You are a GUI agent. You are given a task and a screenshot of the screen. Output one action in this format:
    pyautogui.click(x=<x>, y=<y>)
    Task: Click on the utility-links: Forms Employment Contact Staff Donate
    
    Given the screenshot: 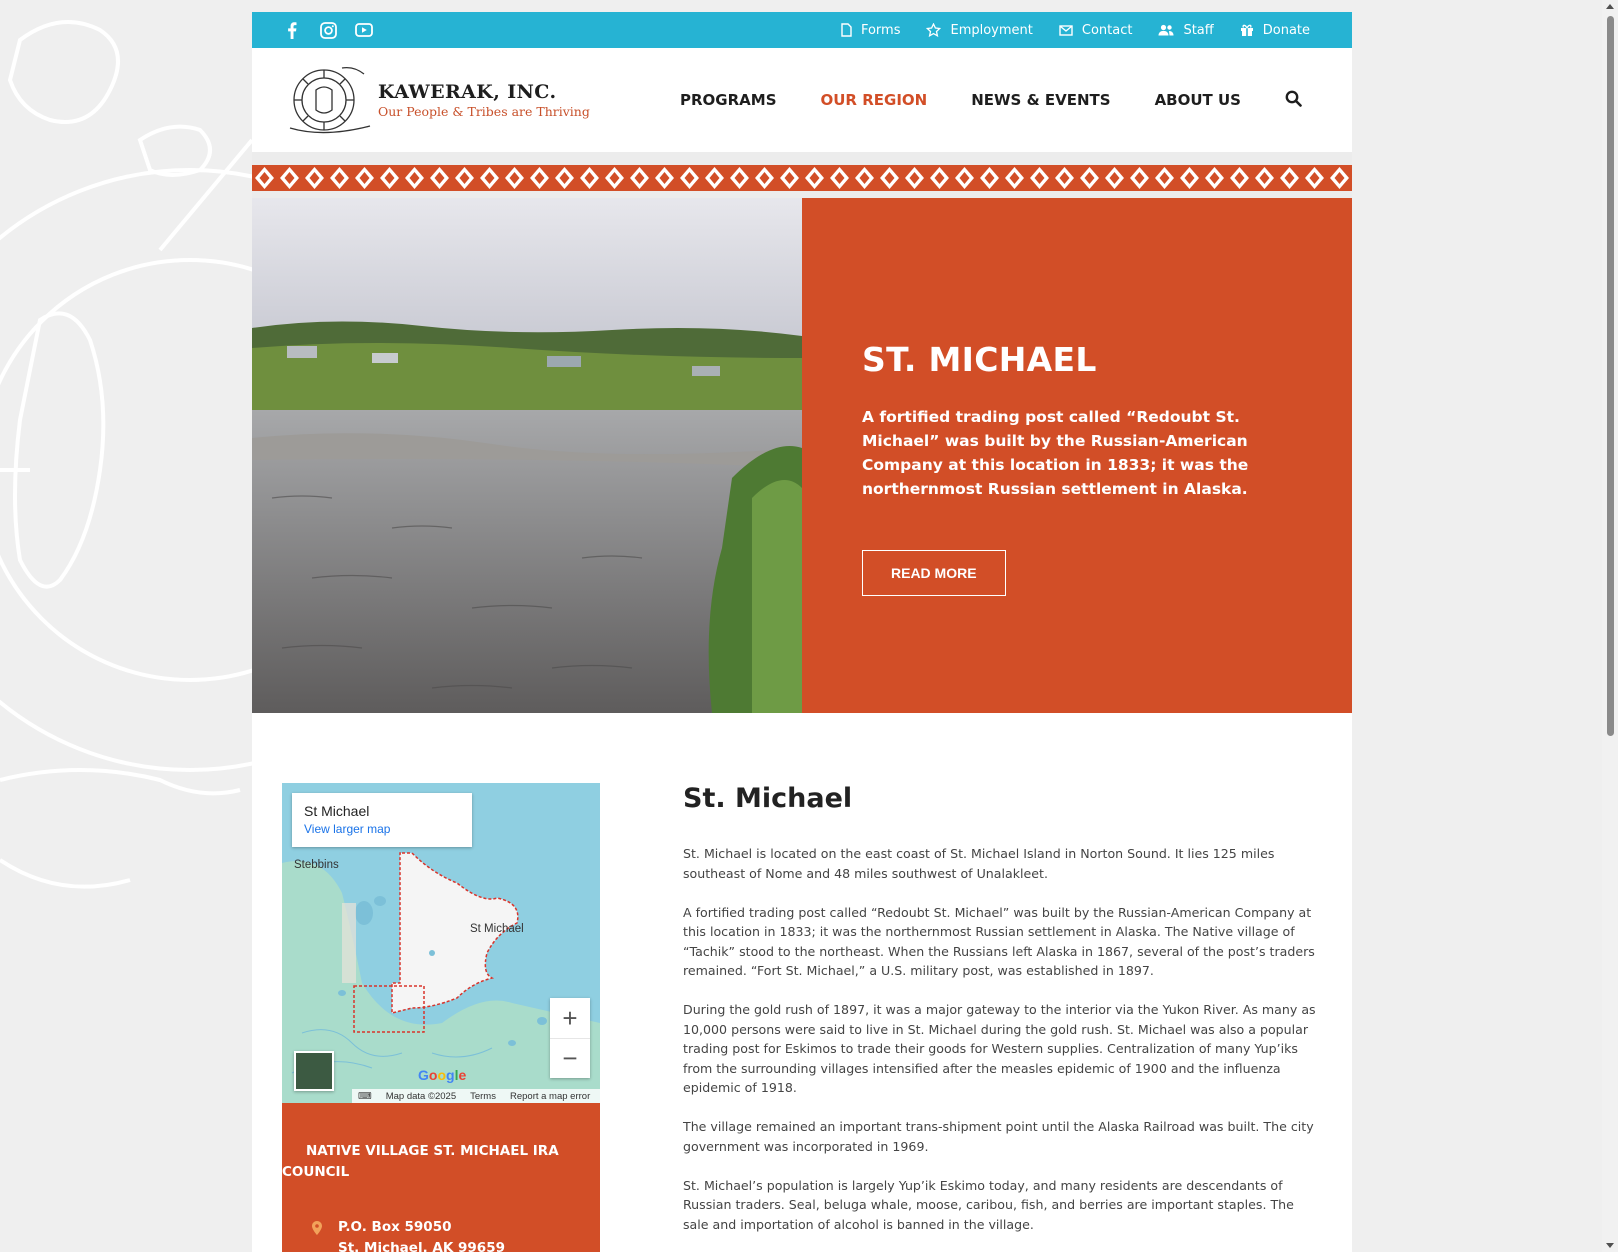 What is the action you would take?
    pyautogui.click(x=1075, y=30)
    